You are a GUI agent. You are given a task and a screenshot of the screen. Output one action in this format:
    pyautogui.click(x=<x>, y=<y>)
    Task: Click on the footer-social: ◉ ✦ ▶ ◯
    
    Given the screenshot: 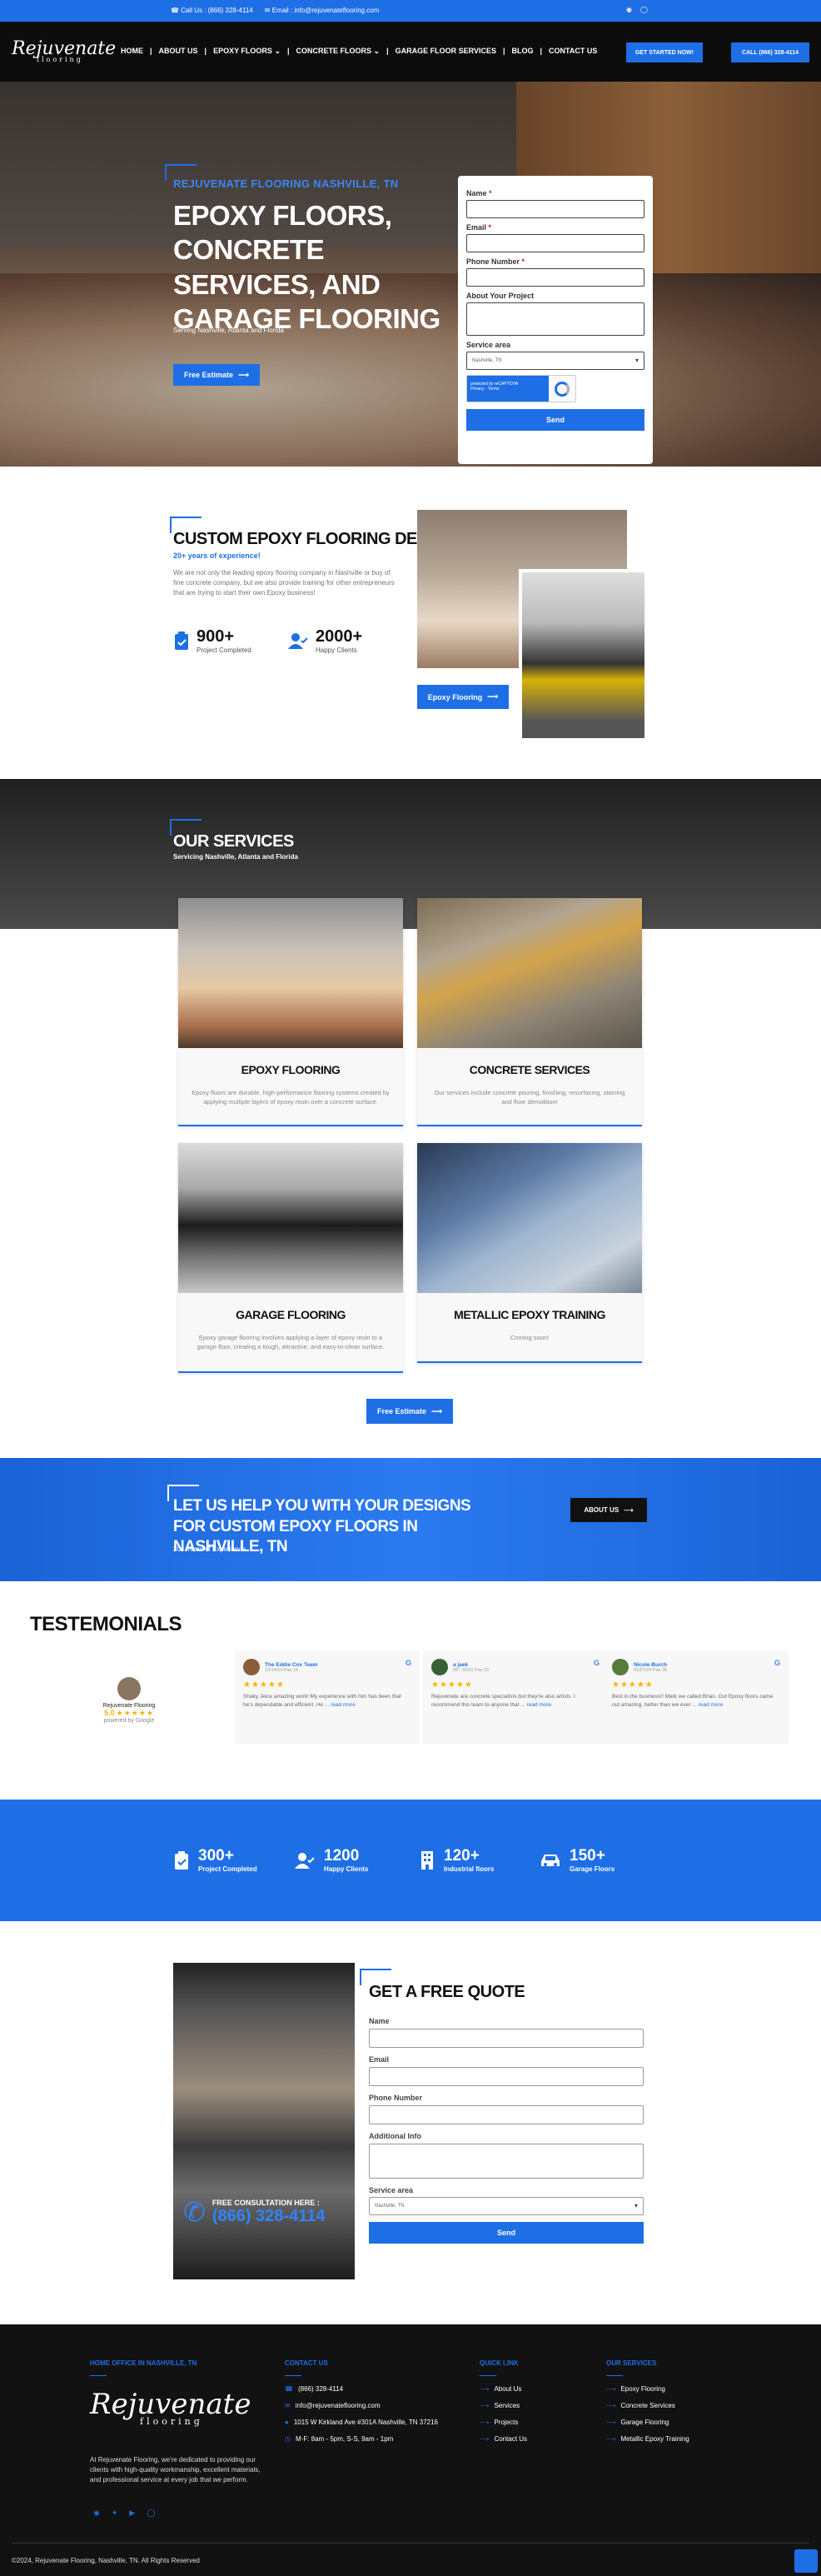 What is the action you would take?
    pyautogui.click(x=124, y=2513)
    